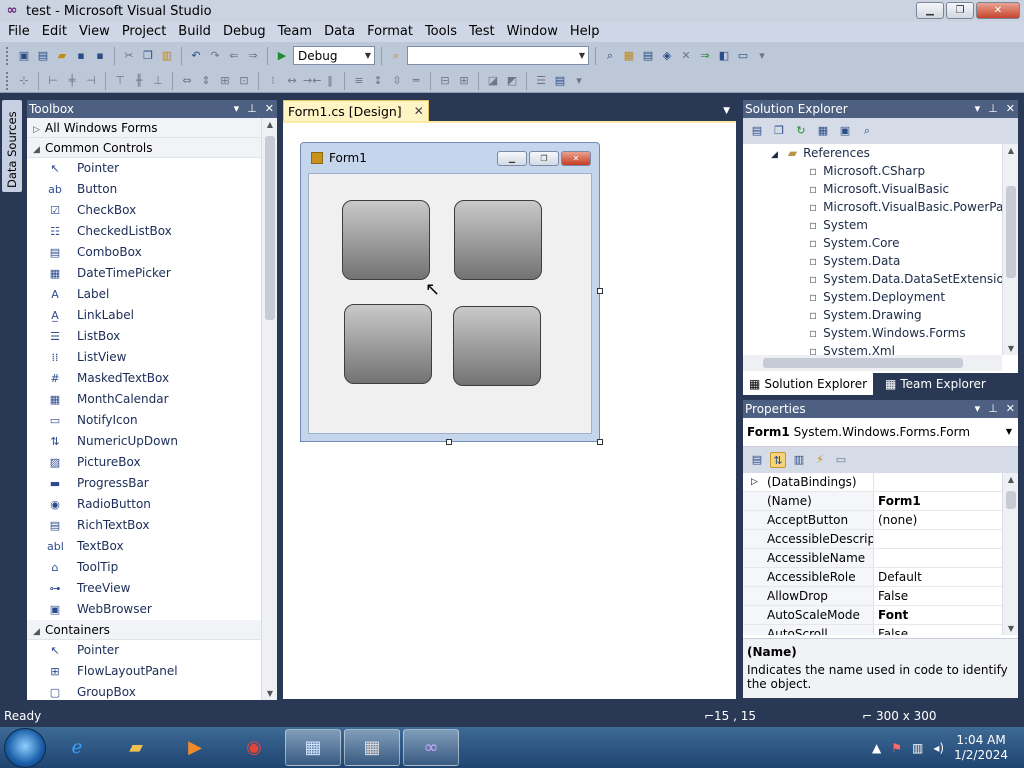 The image size is (1024, 768). I want to click on find-in-files-icon: ⌕, so click(396, 56).